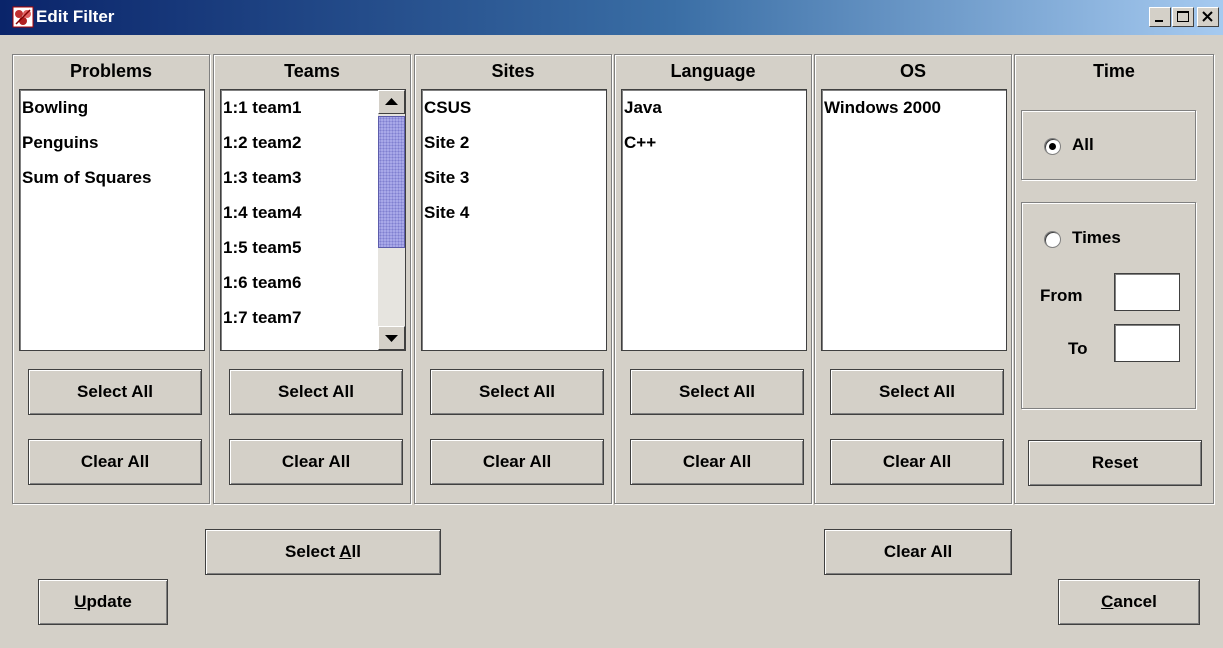 Image resolution: width=1223 pixels, height=648 pixels. I want to click on window-title: Edit Filter, so click(75, 16).